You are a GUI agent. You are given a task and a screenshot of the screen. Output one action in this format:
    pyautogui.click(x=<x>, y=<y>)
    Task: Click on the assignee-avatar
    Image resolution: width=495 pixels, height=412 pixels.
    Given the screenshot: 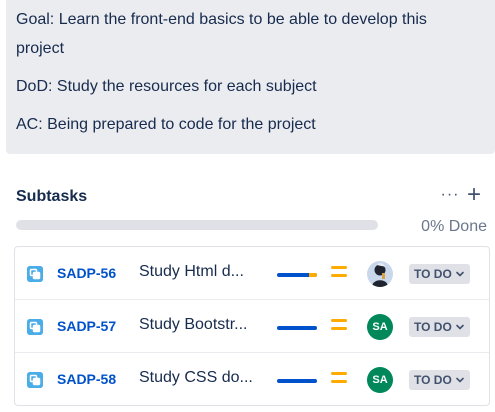 What is the action you would take?
    pyautogui.click(x=380, y=274)
    